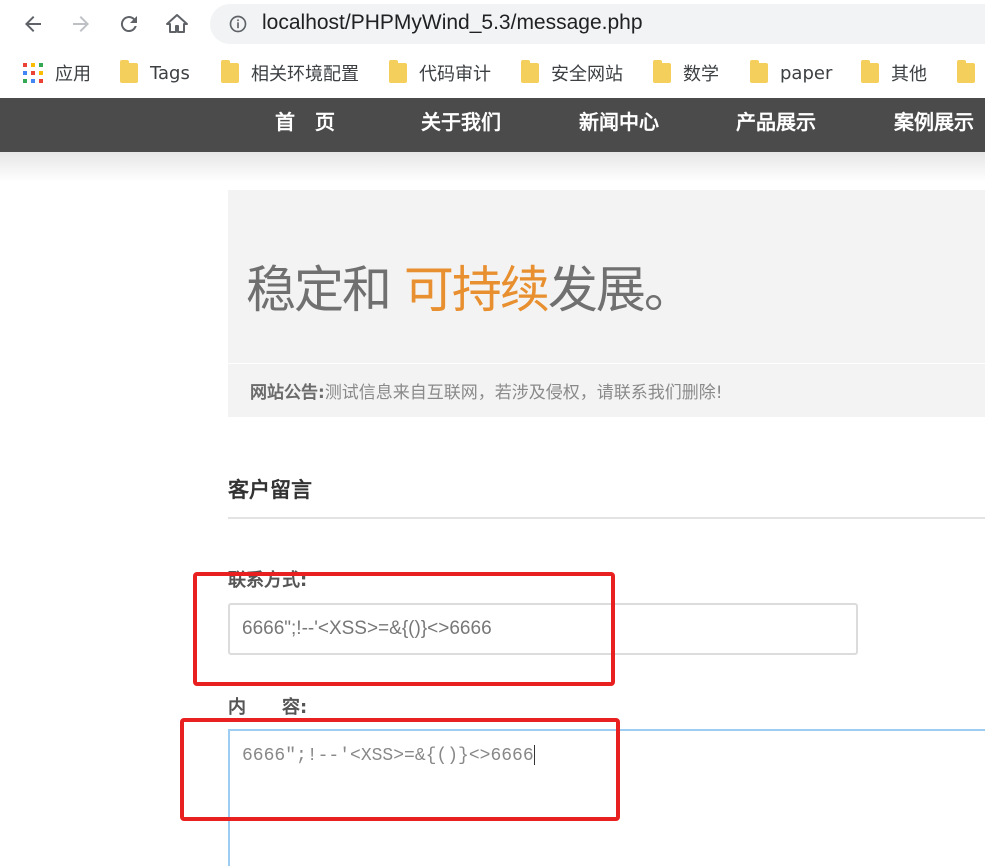  Describe the element at coordinates (776, 120) in the screenshot. I see `nav-products: 产品展示` at that location.